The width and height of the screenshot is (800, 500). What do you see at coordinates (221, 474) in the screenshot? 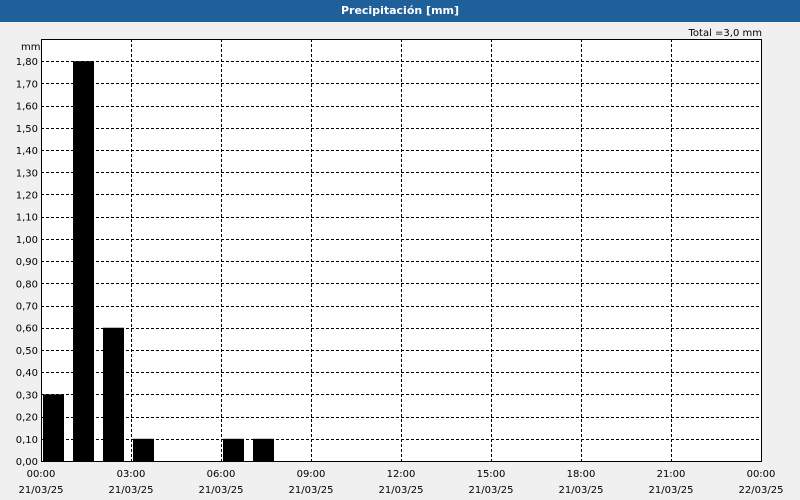
I see `x-tick-time: 06:00` at bounding box center [221, 474].